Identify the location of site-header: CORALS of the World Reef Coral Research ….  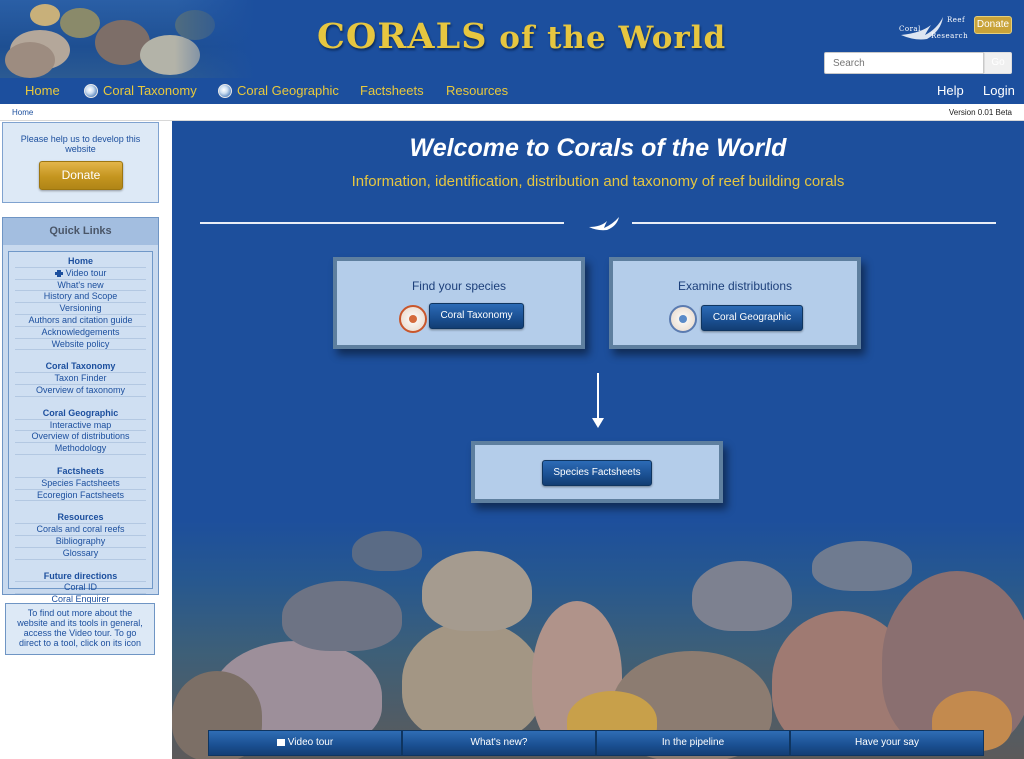
(512, 39).